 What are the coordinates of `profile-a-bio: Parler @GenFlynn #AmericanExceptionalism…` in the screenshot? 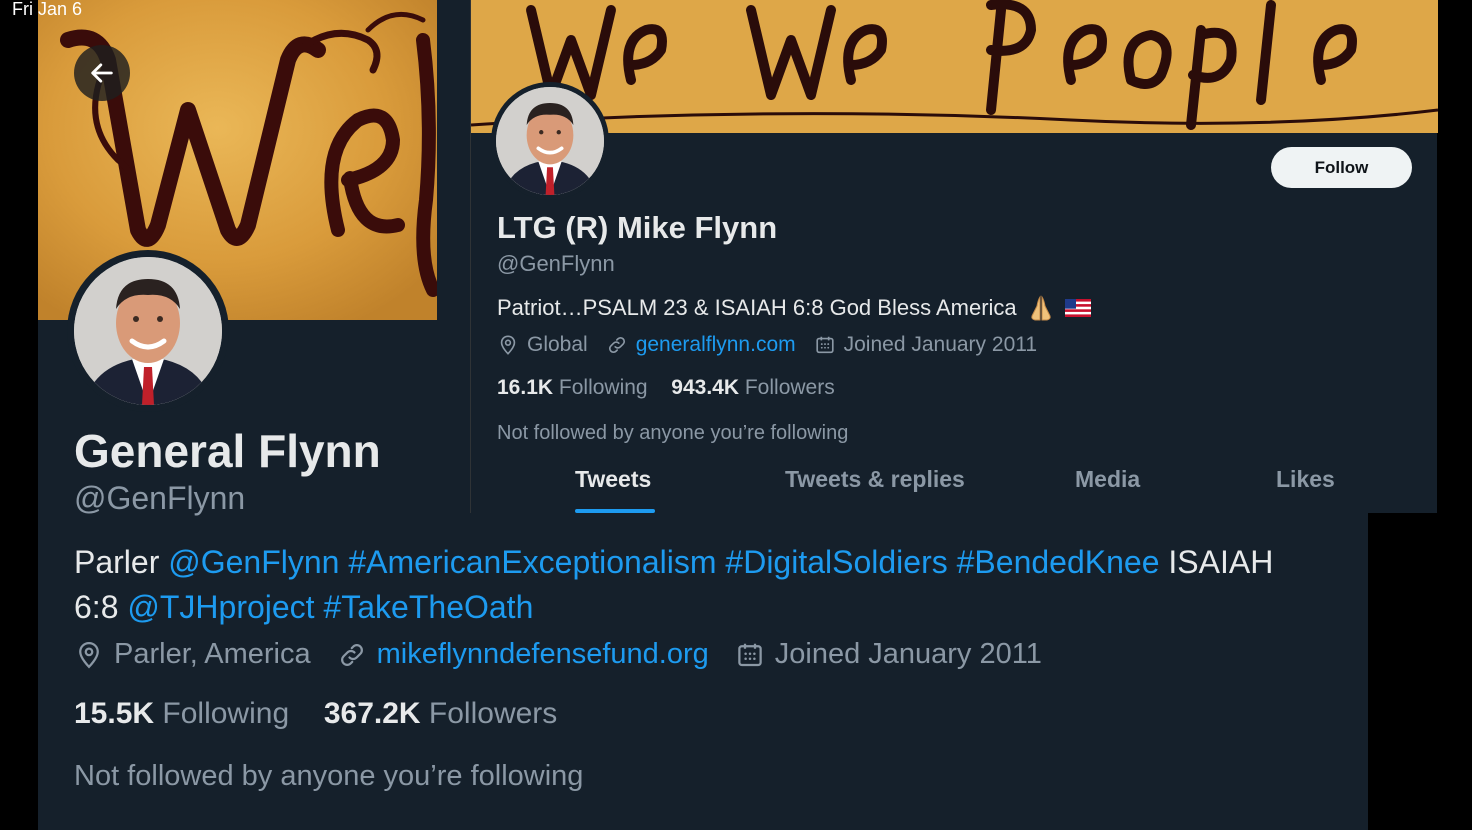 It's located at (709, 585).